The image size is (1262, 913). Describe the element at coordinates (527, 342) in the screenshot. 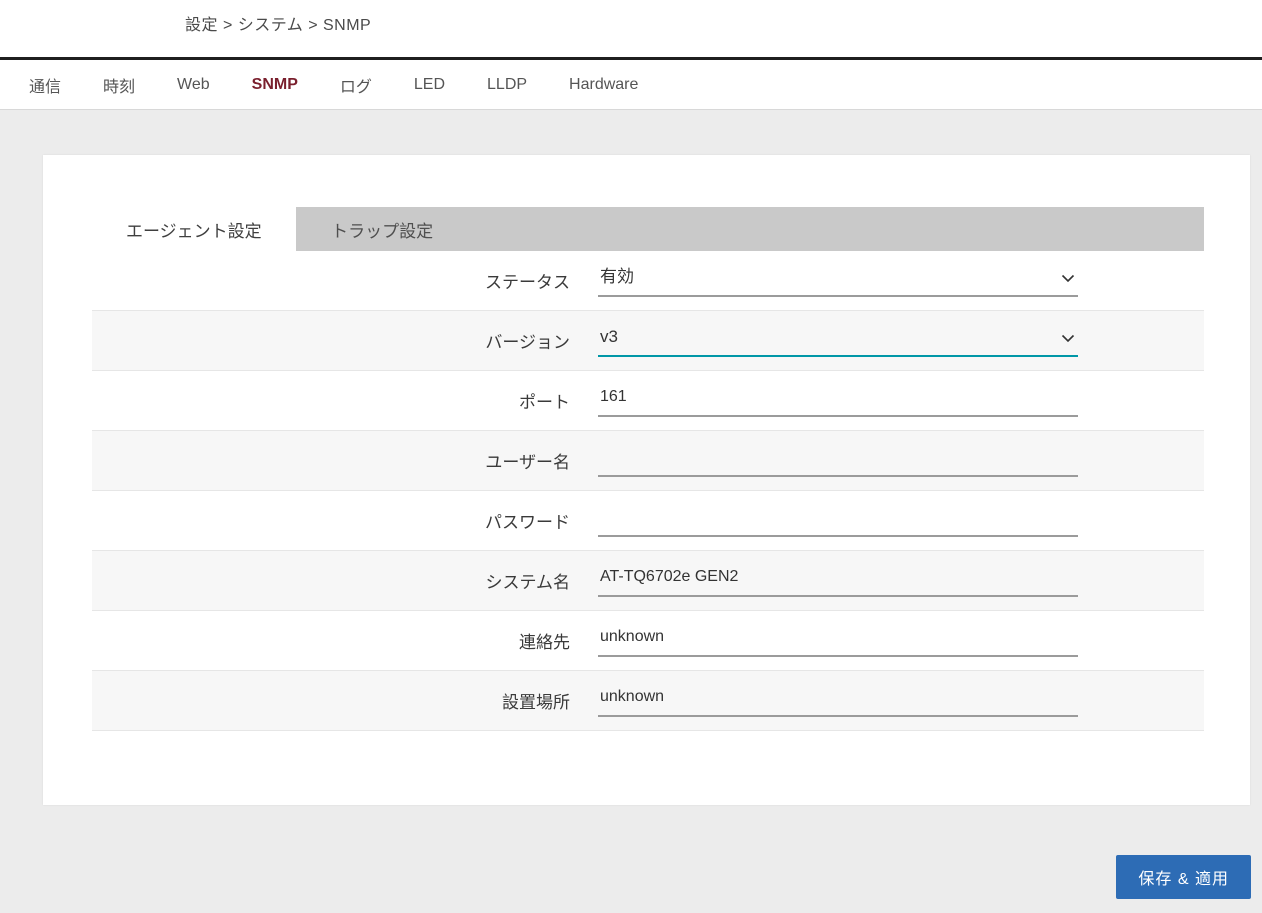

I see `version-label: バージョン` at that location.